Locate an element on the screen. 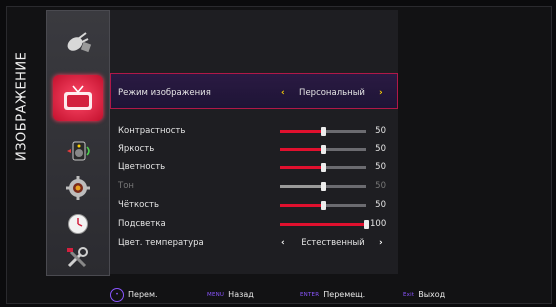 Image resolution: width=556 pixels, height=307 pixels. section-title: ИЗОБРАЖЕНИЕ is located at coordinates (22, 106).